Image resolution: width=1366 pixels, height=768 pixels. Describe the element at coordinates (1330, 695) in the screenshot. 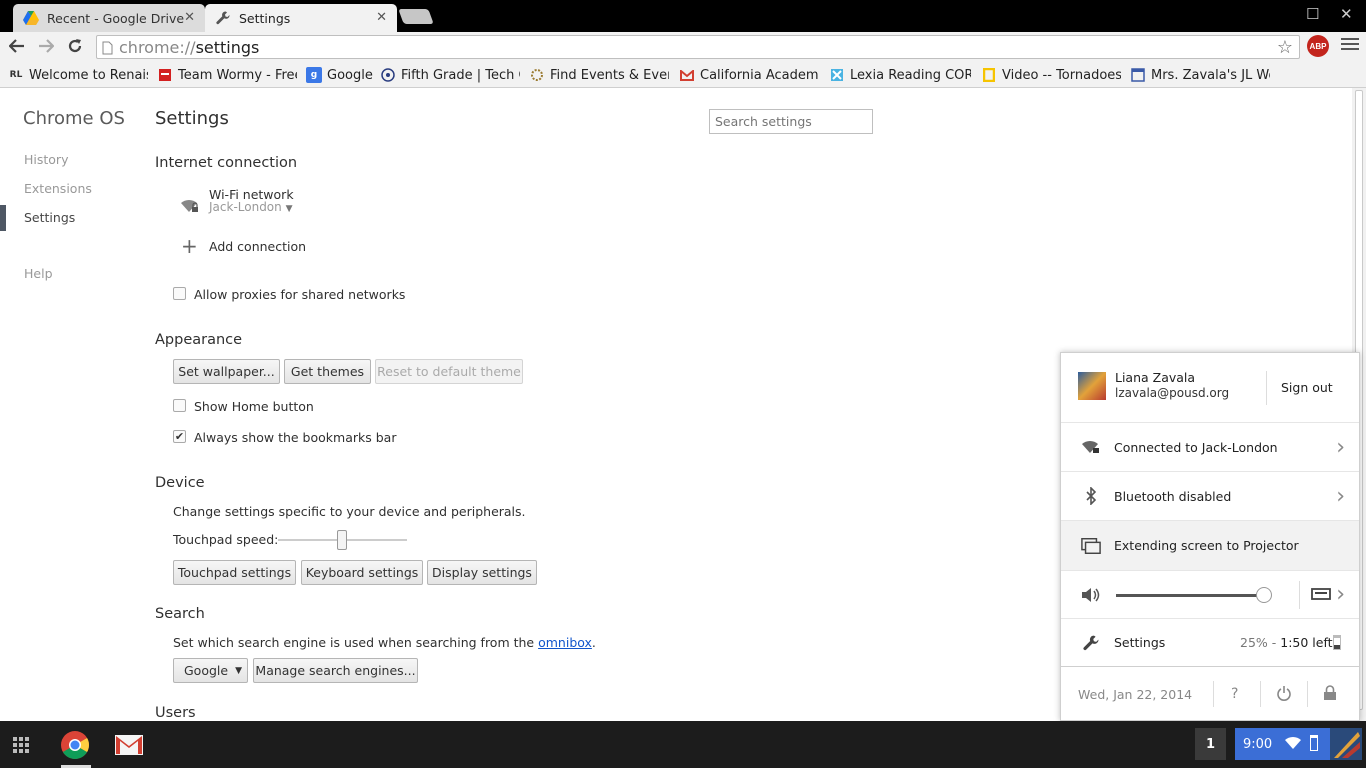

I see `lock-icon` at that location.